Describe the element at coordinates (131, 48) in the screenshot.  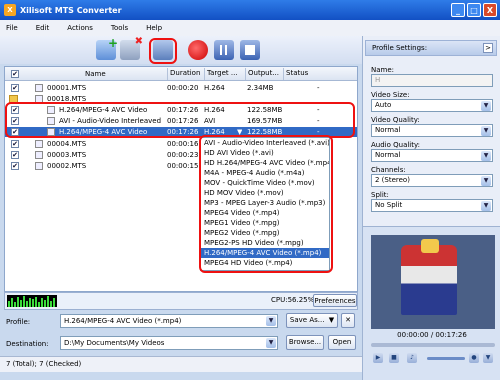
I see `remove-file-button` at that location.